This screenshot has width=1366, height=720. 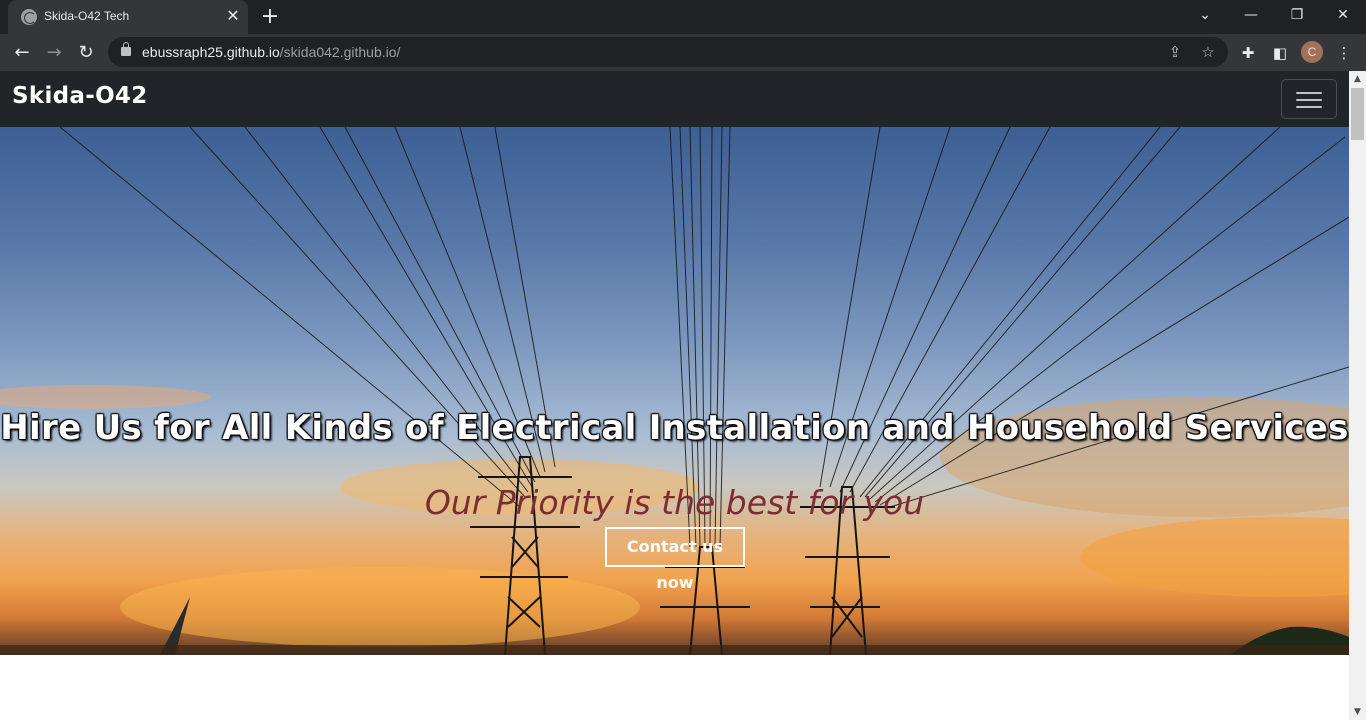 I want to click on new-tab-button: +, so click(x=270, y=17).